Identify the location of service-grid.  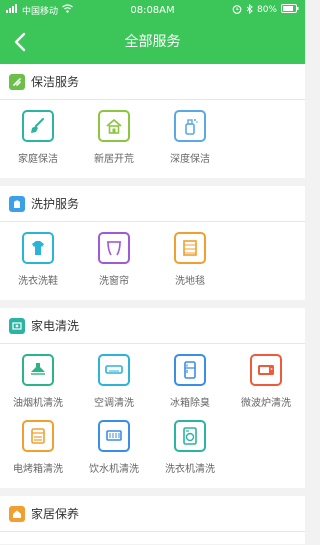
(152, 538).